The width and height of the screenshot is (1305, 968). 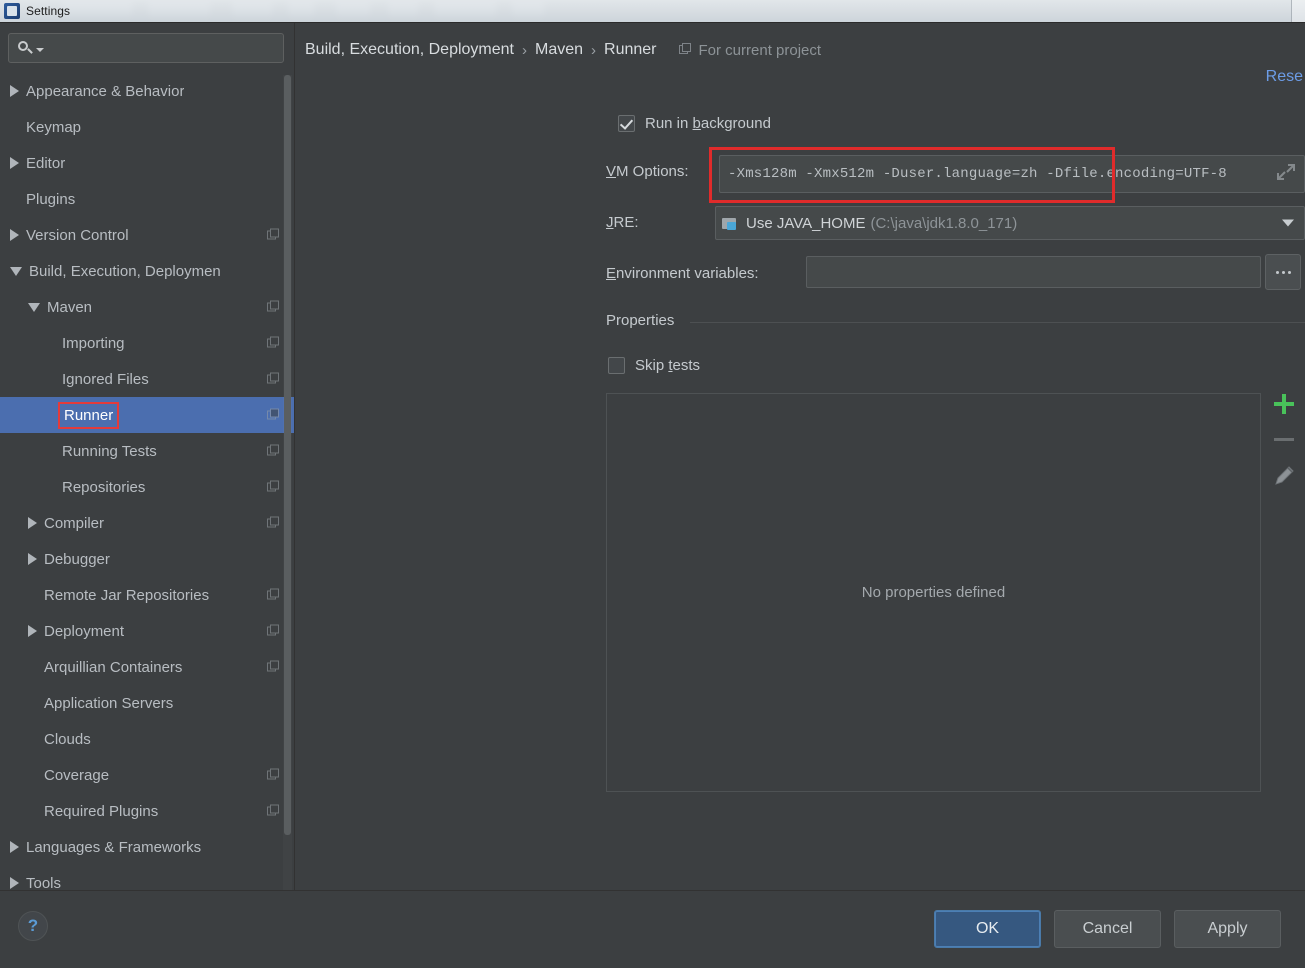 What do you see at coordinates (147, 487) in the screenshot?
I see `sidebar-item-repositories: Repositories` at bounding box center [147, 487].